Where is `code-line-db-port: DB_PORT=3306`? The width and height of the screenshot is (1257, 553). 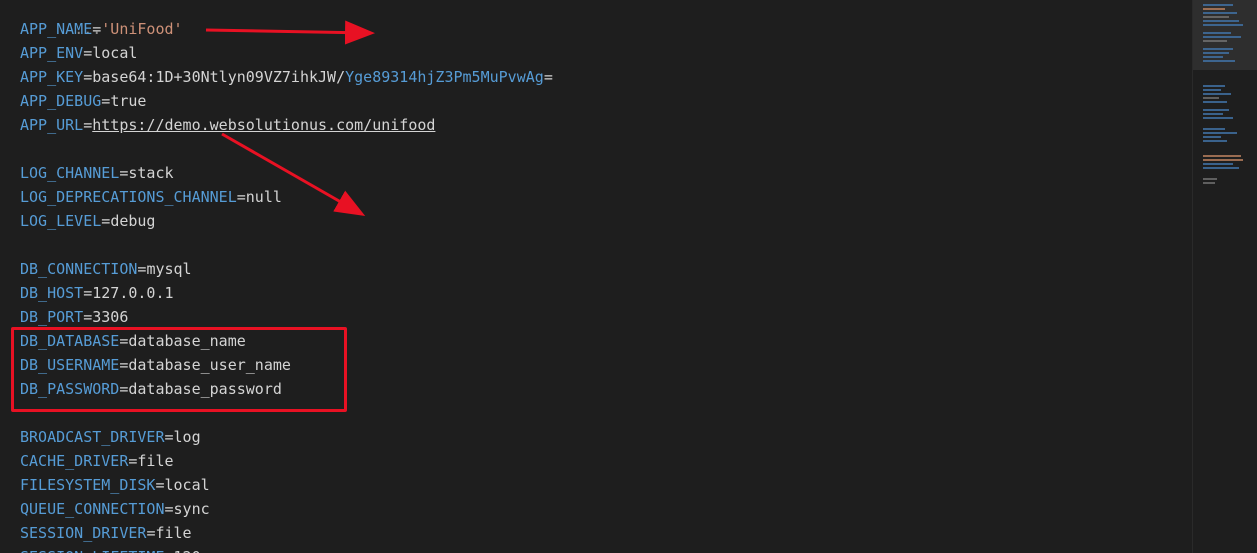
code-line-db-port: DB_PORT=3306 is located at coordinates (605, 317).